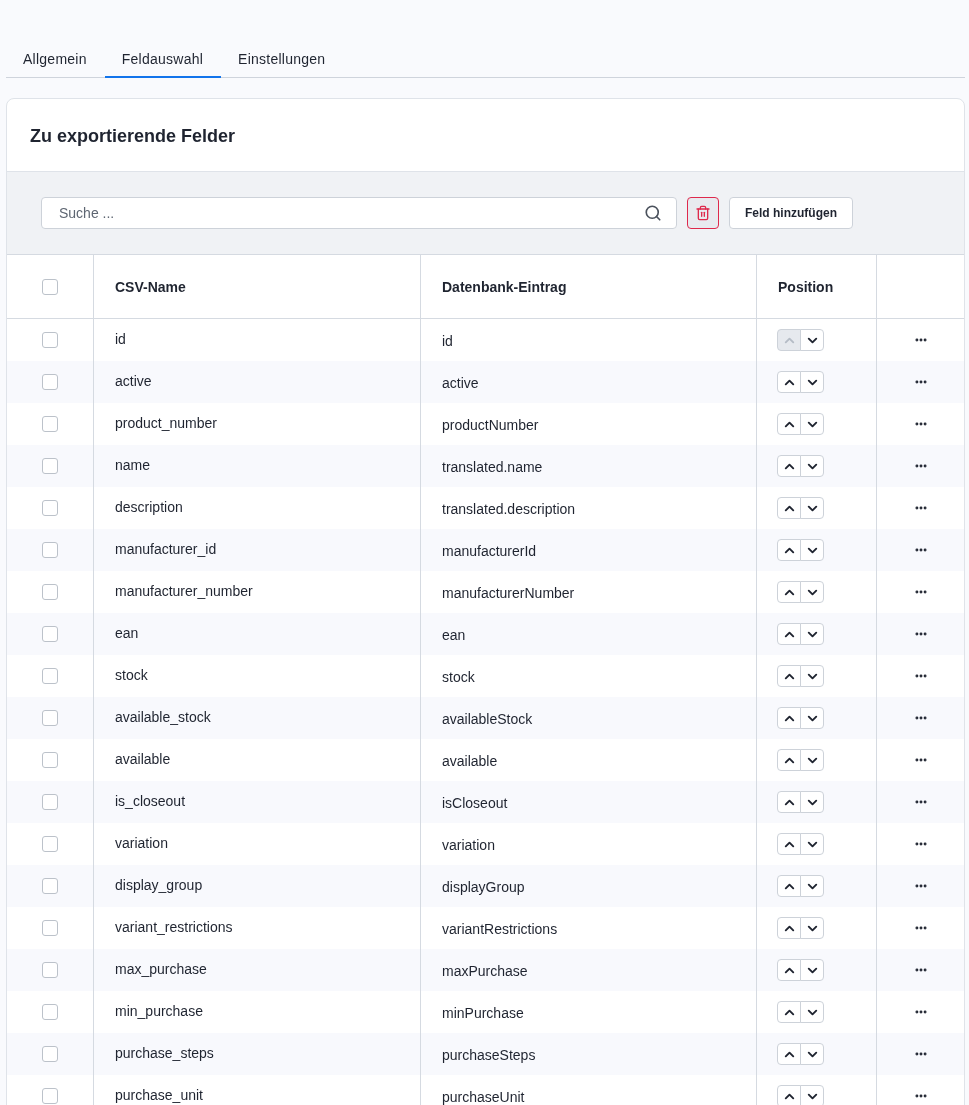 The image size is (969, 1105). Describe the element at coordinates (475, 803) in the screenshot. I see `table-cell: isCloseout` at that location.